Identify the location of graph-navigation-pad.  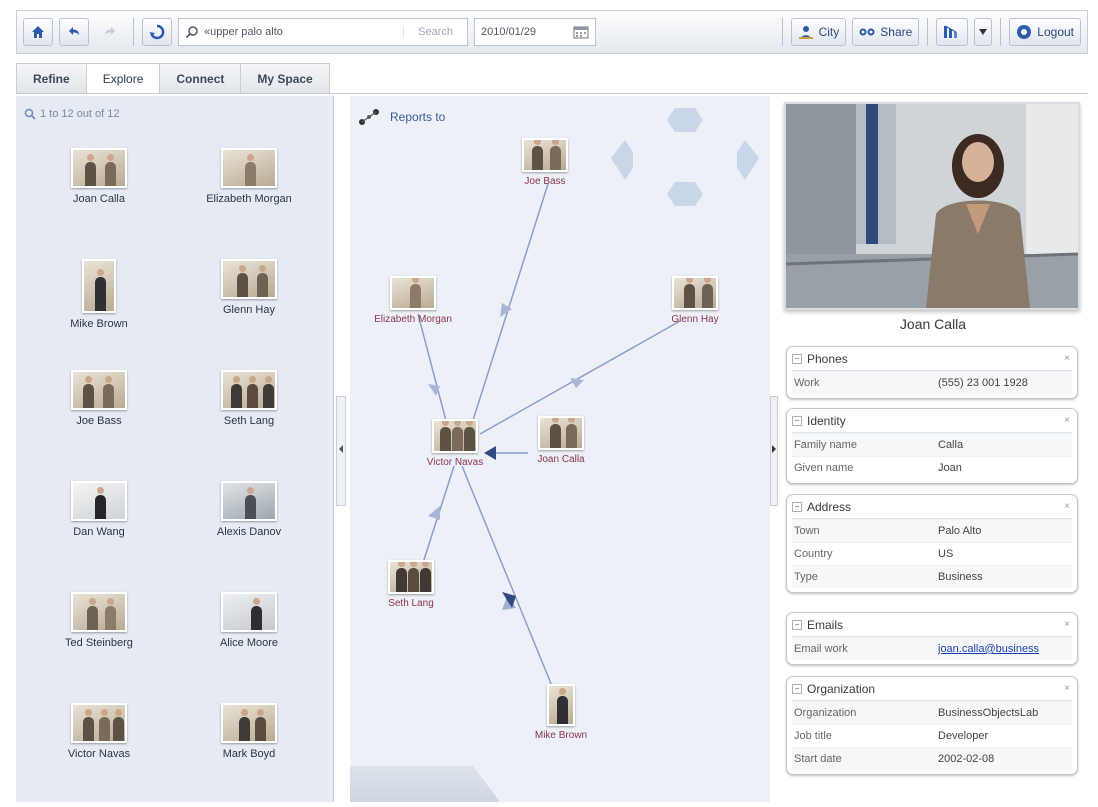
(685, 161).